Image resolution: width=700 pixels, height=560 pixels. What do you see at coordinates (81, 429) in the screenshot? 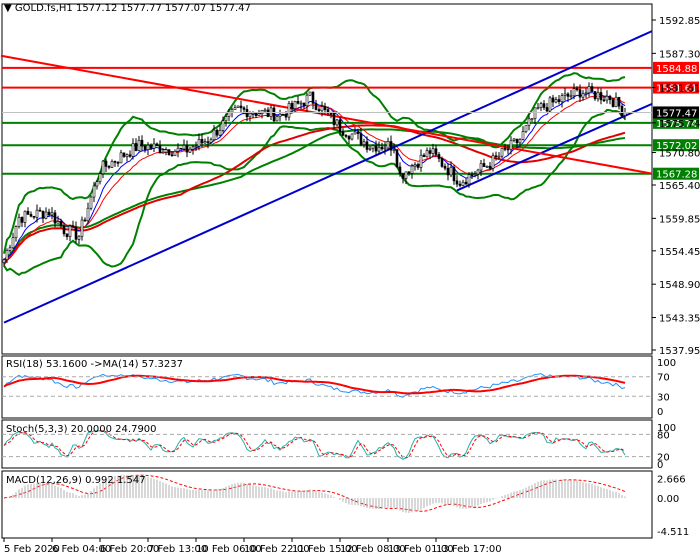
I see `stoch-label: Stoch(5,3,3) 20.0000 24.7900` at bounding box center [81, 429].